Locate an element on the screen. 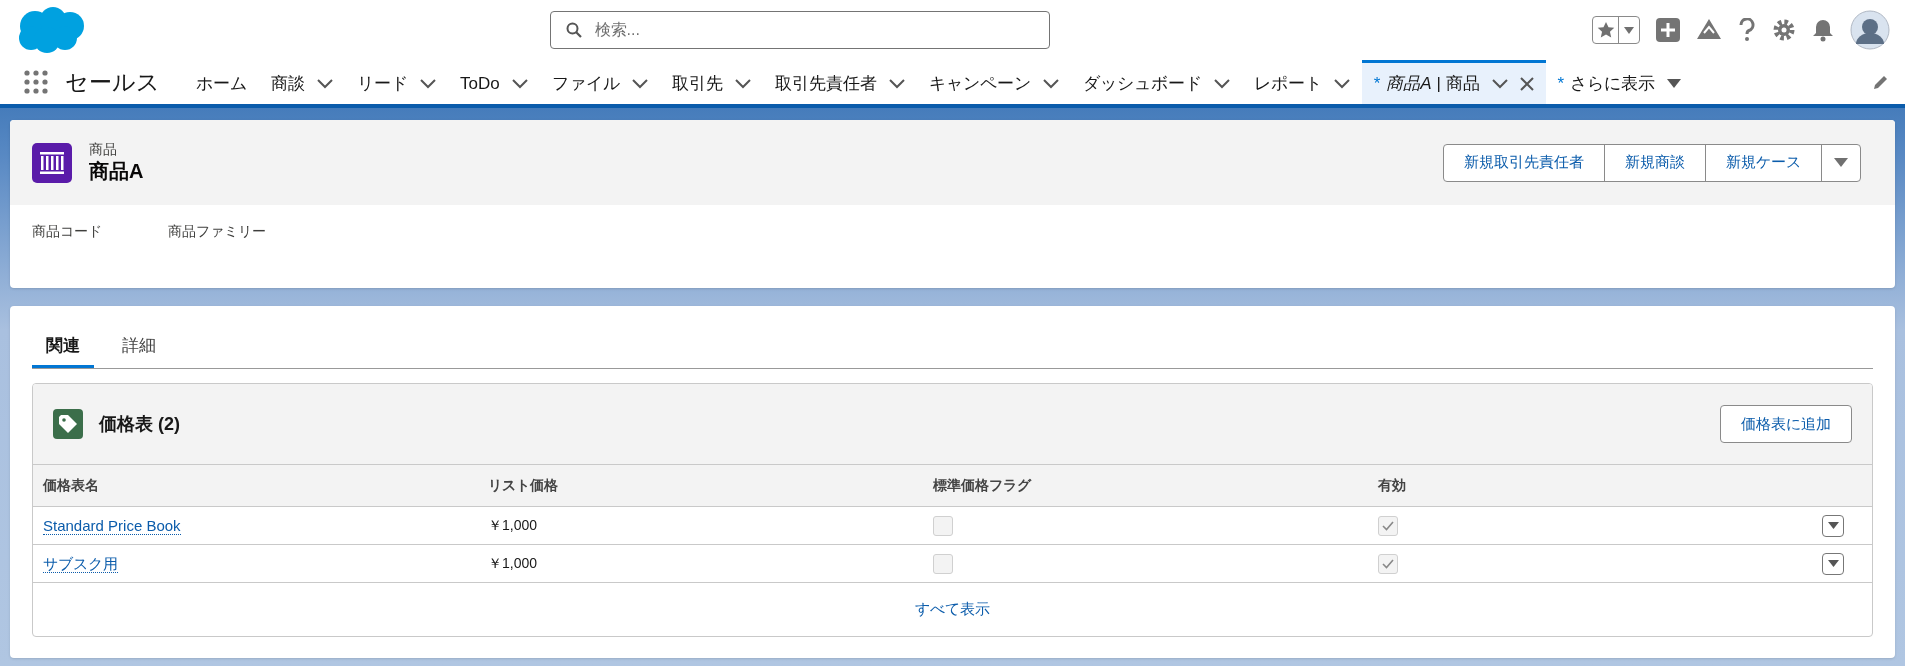 This screenshot has width=1905, height=666. nav-tab: * 商品A | 商品 is located at coordinates (1453, 82).